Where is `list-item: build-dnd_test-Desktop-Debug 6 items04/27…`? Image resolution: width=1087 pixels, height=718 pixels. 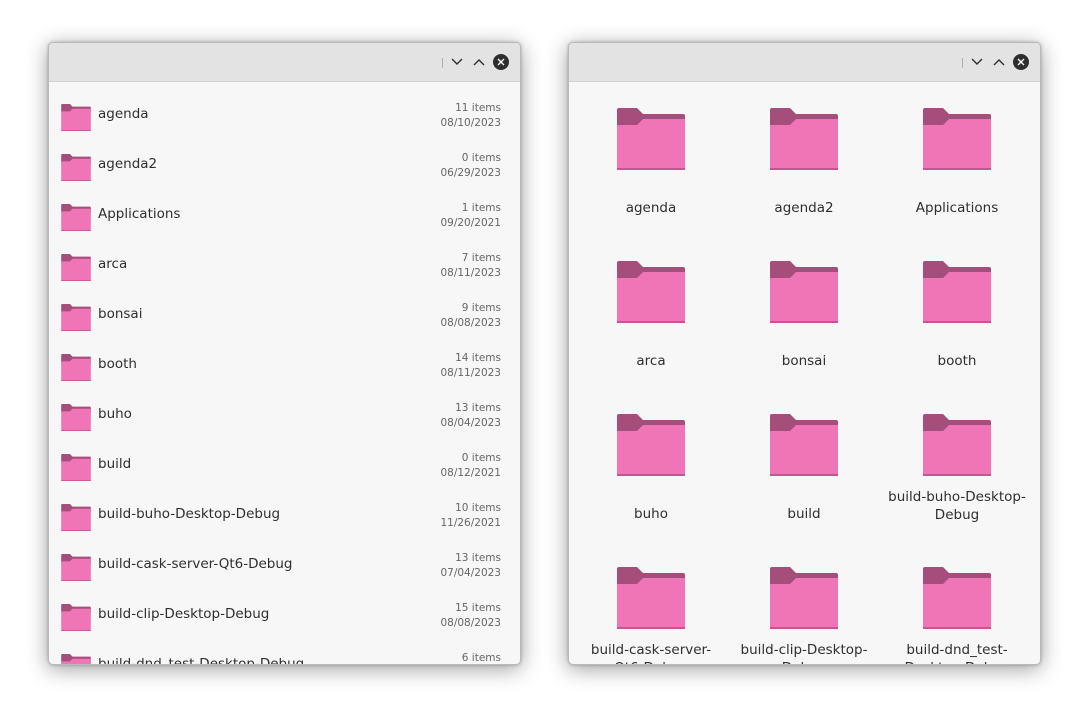
list-item: build-dnd_test-Desktop-Debug 6 items04/27… is located at coordinates (284, 651).